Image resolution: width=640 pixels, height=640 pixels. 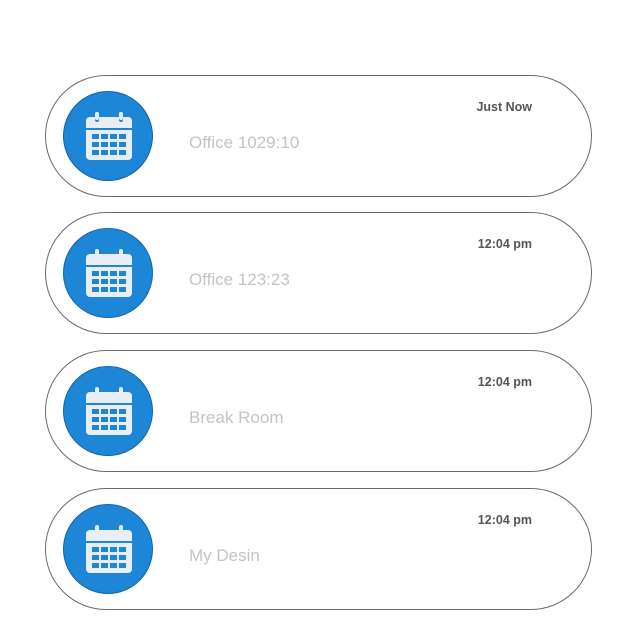 What do you see at coordinates (236, 417) in the screenshot?
I see `item-title: Break Room` at bounding box center [236, 417].